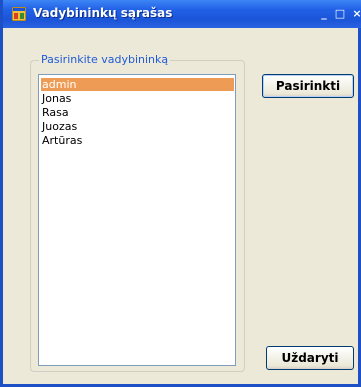 This screenshot has width=361, height=387. I want to click on groupbox-label: Pasirinkite vadybininką, so click(105, 59).